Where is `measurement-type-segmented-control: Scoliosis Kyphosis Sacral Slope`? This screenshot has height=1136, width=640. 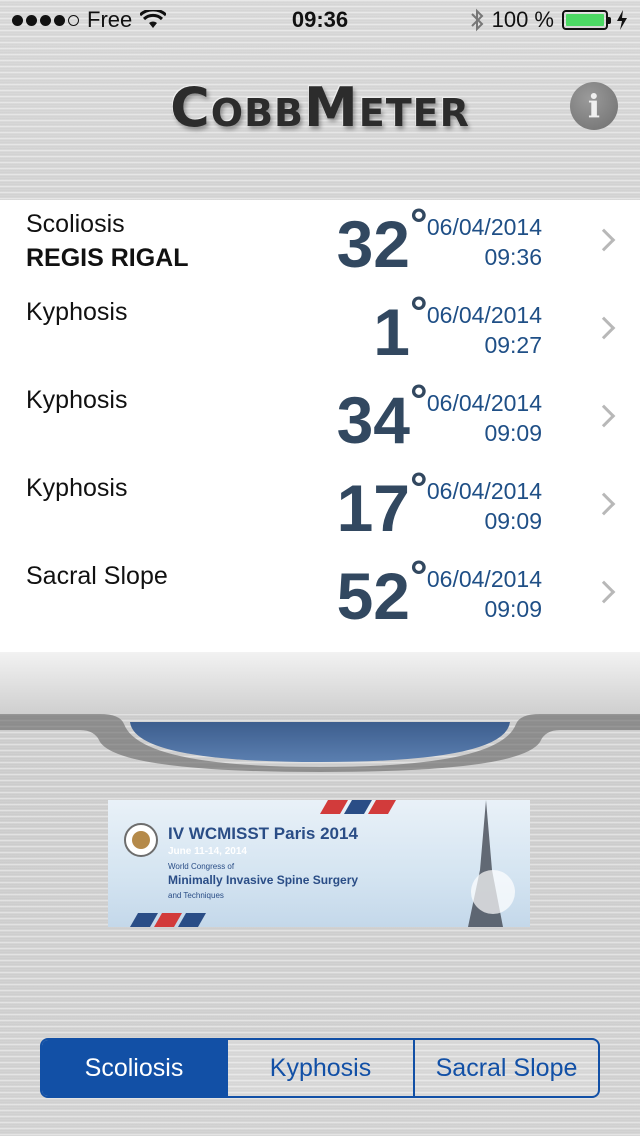
measurement-type-segmented-control: Scoliosis Kyphosis Sacral Slope is located at coordinates (320, 1068).